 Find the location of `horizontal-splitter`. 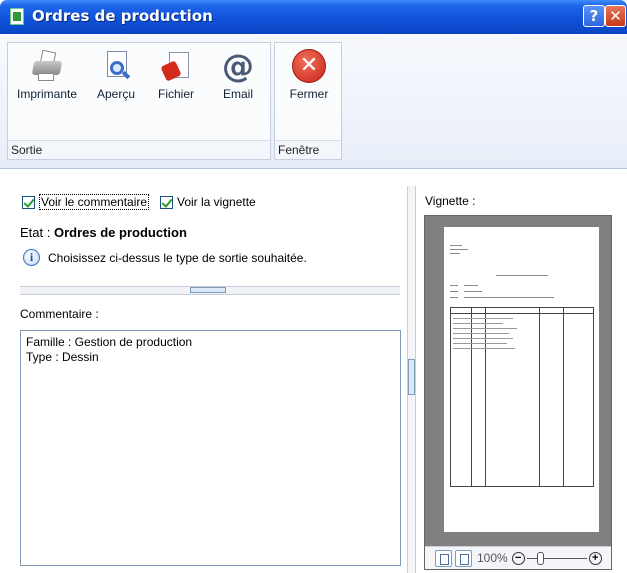

horizontal-splitter is located at coordinates (210, 290).